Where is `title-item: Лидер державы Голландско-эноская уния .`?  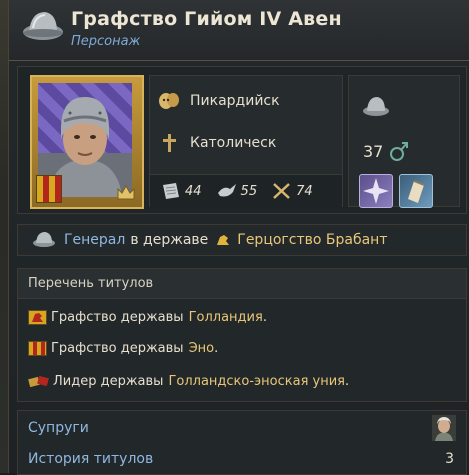 title-item: Лидер державы Голландско-эноская уния . is located at coordinates (188, 381).